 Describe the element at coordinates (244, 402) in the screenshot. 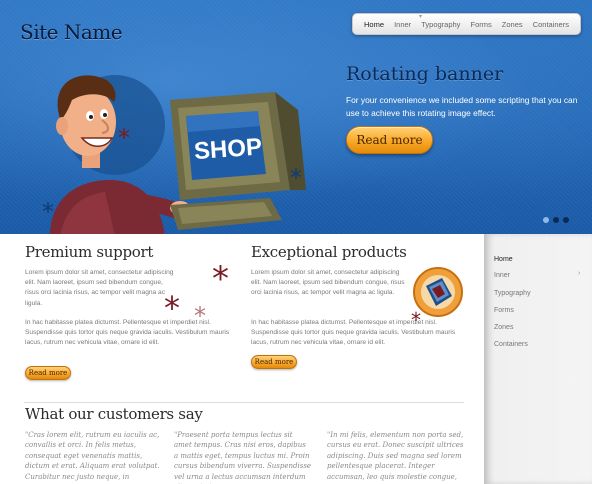

I see `section-divider` at that location.